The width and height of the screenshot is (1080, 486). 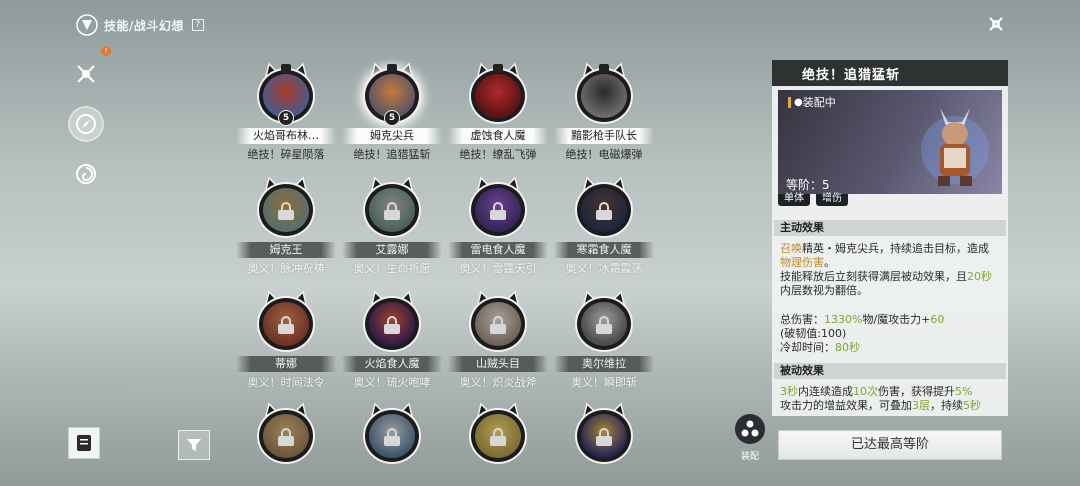 What do you see at coordinates (286, 344) in the screenshot?
I see `skill-card: 蒂娜 奥义！时间法令` at bounding box center [286, 344].